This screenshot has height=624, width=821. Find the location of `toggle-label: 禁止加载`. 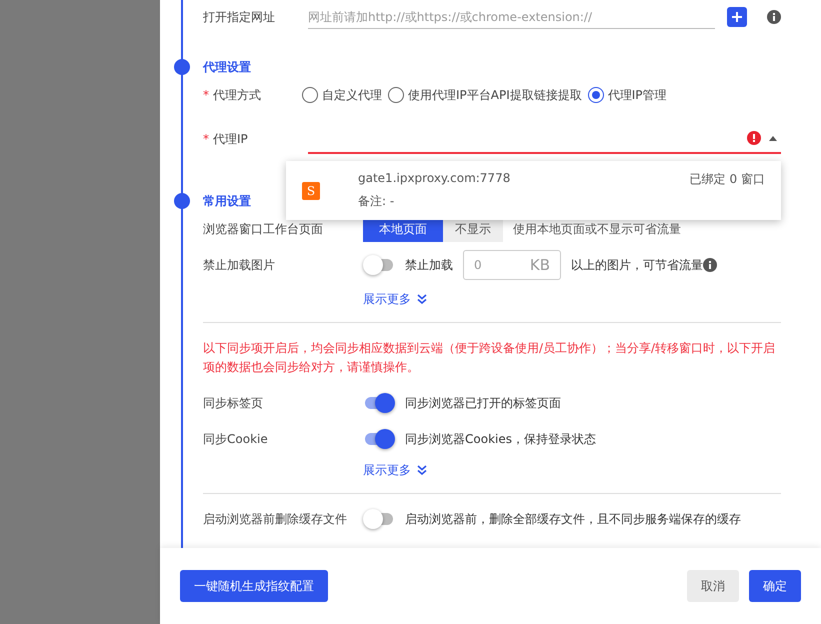

toggle-label: 禁止加载 is located at coordinates (429, 265).